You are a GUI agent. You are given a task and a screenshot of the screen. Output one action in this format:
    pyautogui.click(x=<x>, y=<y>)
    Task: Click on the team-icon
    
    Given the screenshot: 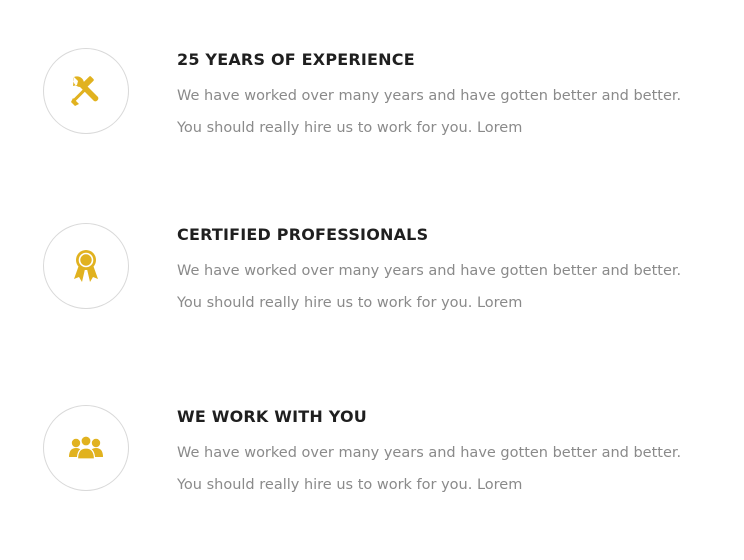 What is the action you would take?
    pyautogui.click(x=86, y=448)
    